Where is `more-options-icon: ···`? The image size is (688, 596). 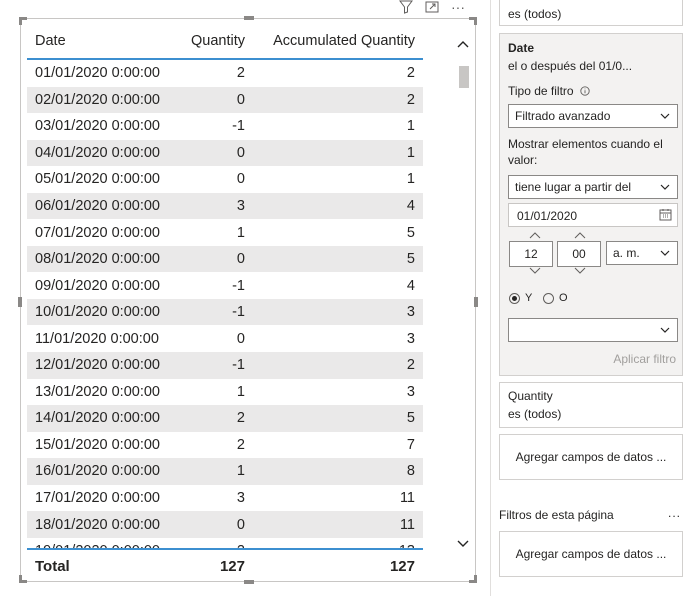 more-options-icon: ··· is located at coordinates (458, 7).